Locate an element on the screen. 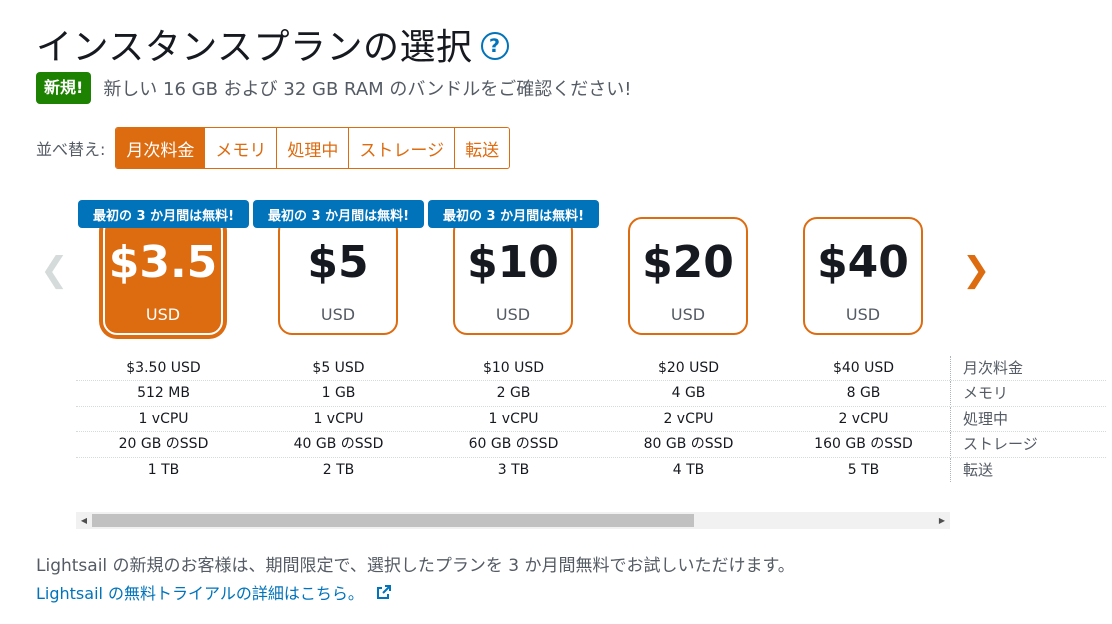 The image size is (1112, 624). spec-cell: 160 GB のSSD is located at coordinates (863, 444).